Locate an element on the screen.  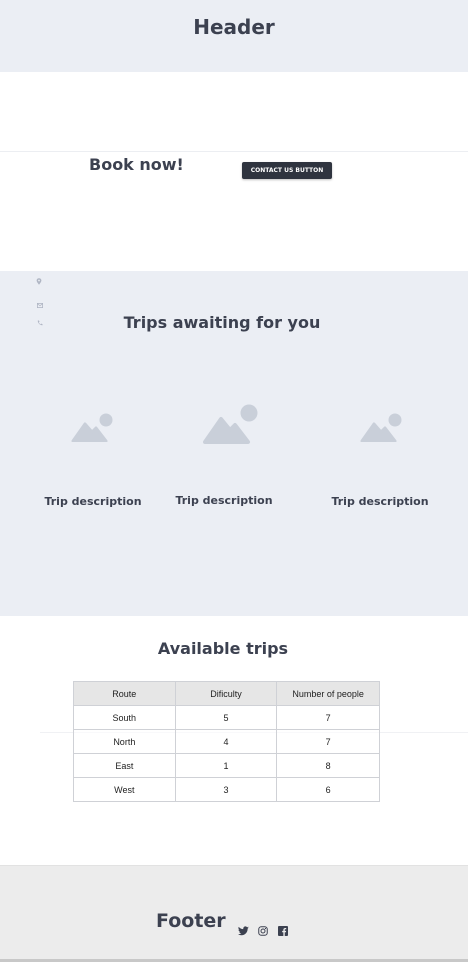
table-row: South 5 7 is located at coordinates (226, 717).